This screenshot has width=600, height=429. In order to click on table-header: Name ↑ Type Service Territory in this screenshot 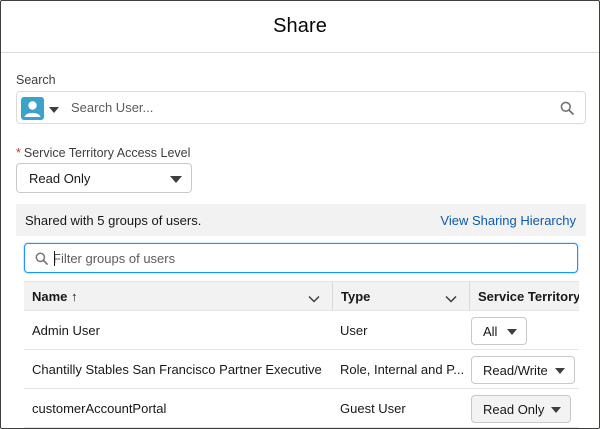, I will do `click(301, 296)`.